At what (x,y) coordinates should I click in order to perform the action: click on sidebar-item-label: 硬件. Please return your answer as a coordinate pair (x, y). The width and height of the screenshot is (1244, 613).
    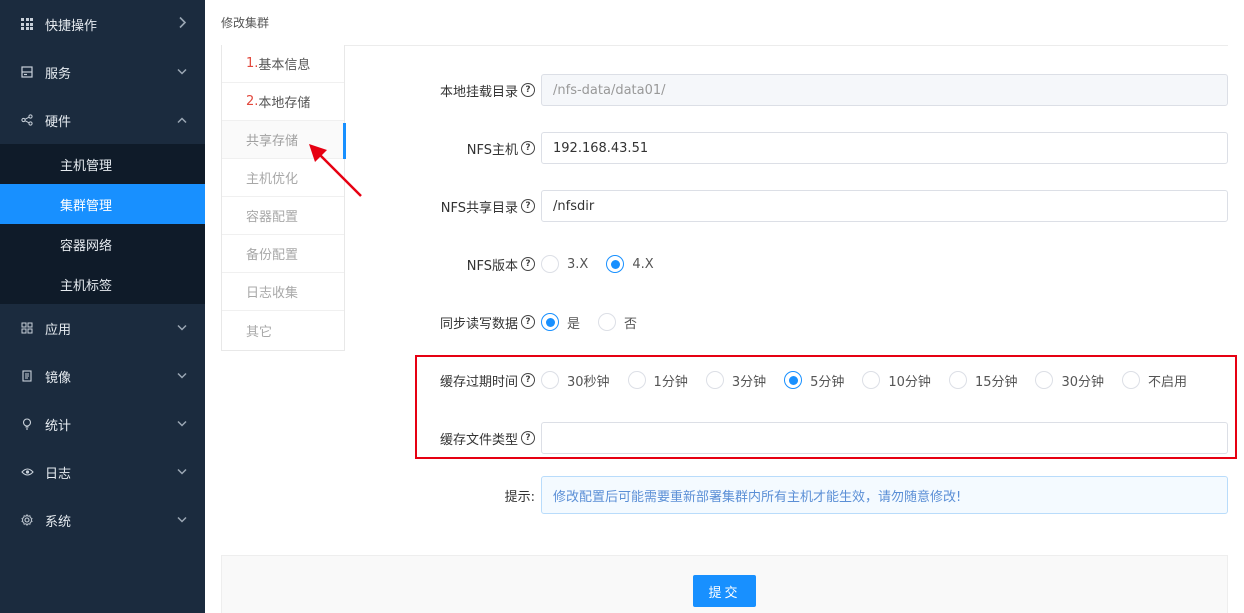
    Looking at the image, I should click on (58, 122).